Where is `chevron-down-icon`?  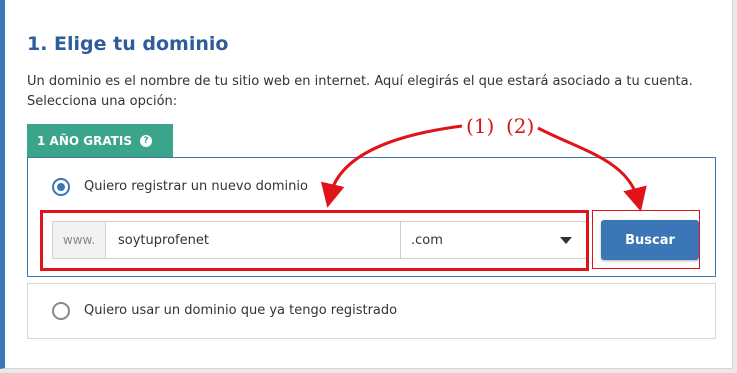 chevron-down-icon is located at coordinates (566, 240).